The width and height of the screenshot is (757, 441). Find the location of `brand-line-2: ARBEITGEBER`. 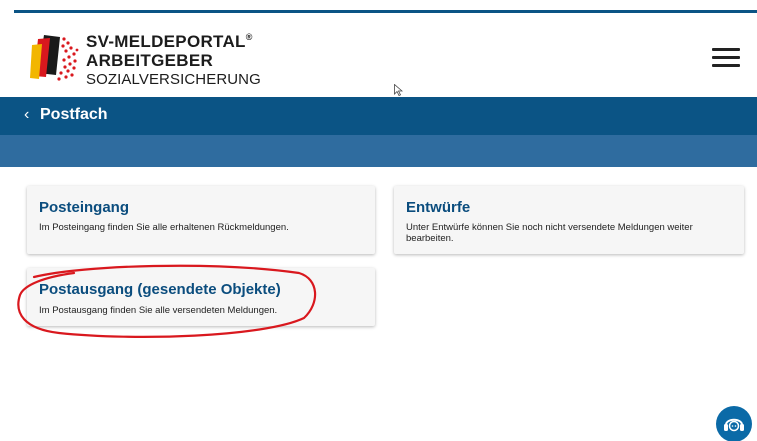

brand-line-2: ARBEITGEBER is located at coordinates (150, 60).